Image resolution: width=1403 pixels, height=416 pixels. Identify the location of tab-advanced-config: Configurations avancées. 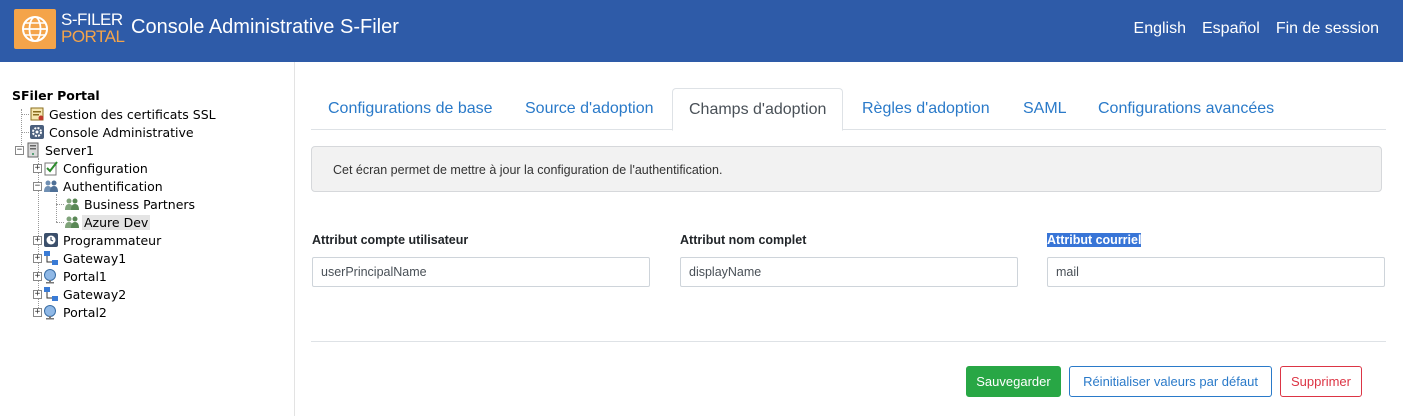
(1186, 109).